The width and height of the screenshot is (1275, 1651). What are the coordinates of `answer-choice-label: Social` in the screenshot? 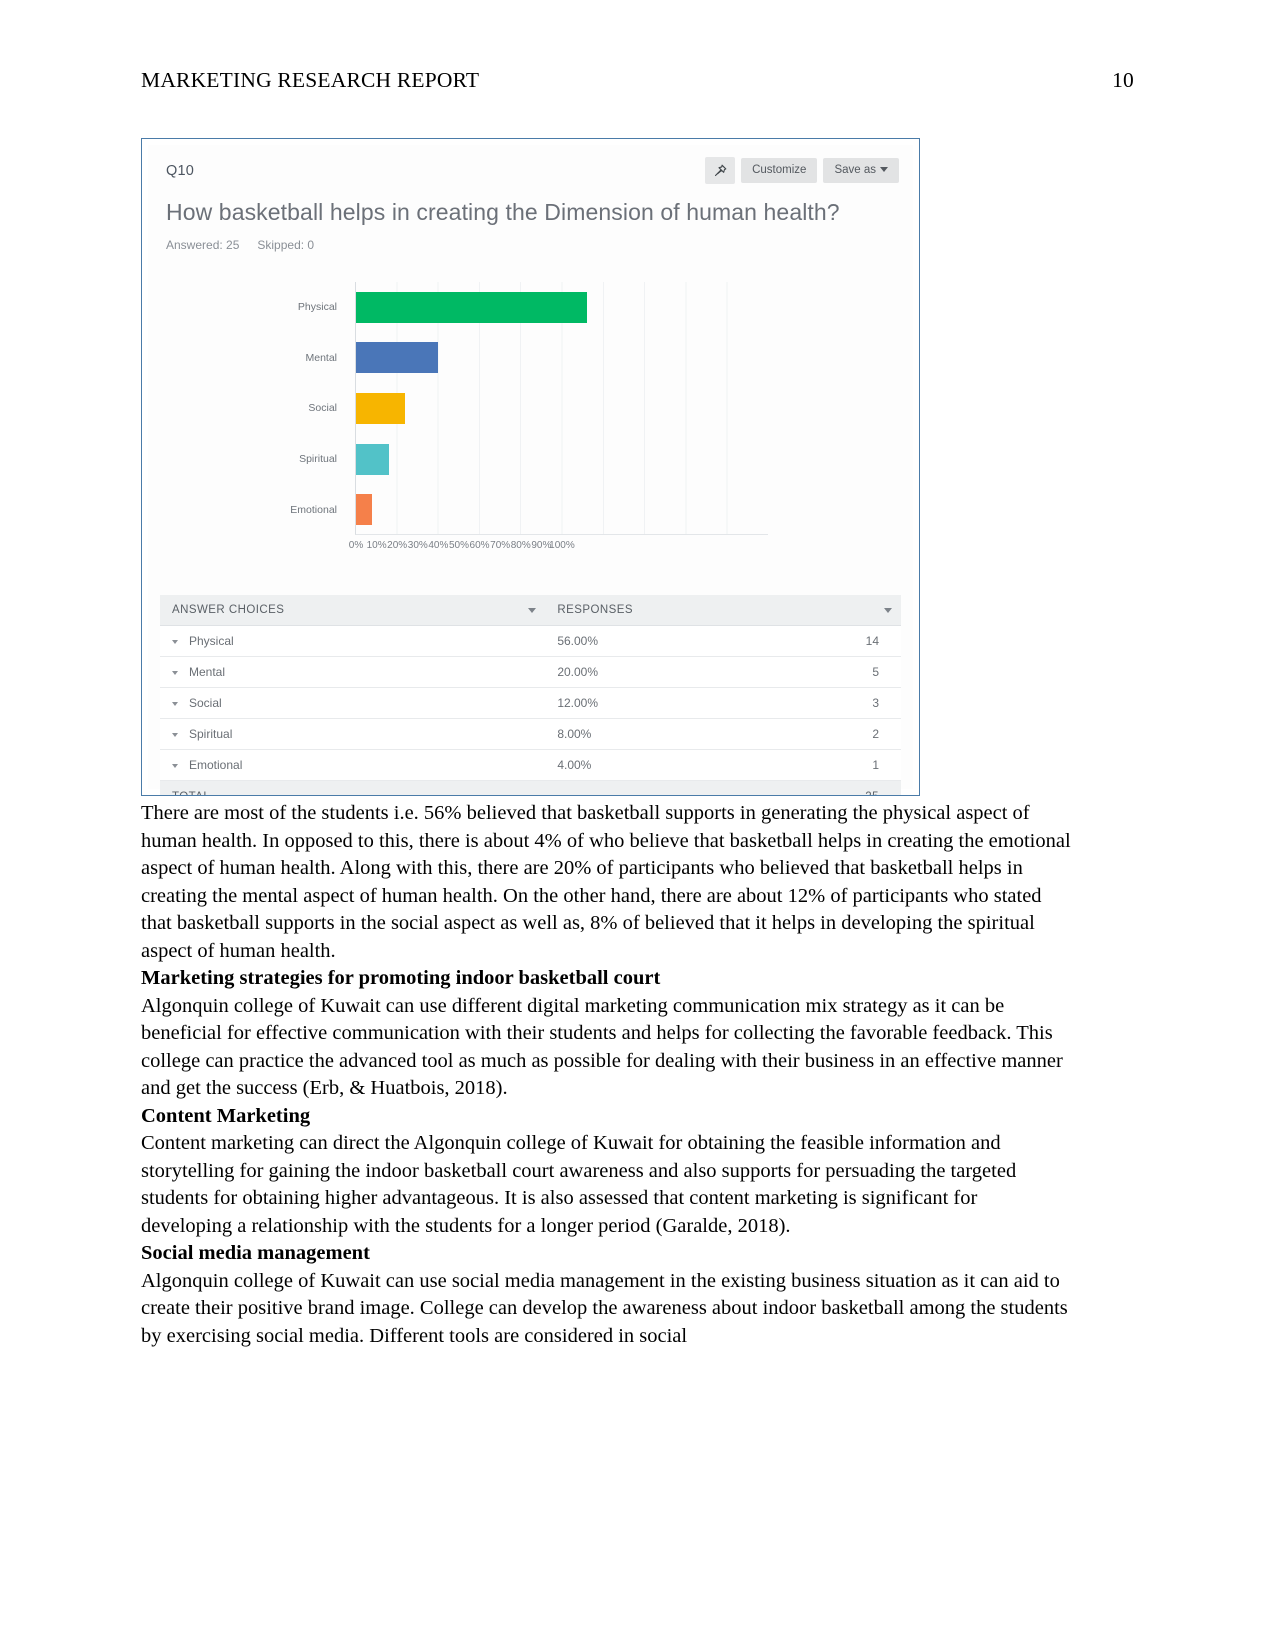 It's located at (205, 703).